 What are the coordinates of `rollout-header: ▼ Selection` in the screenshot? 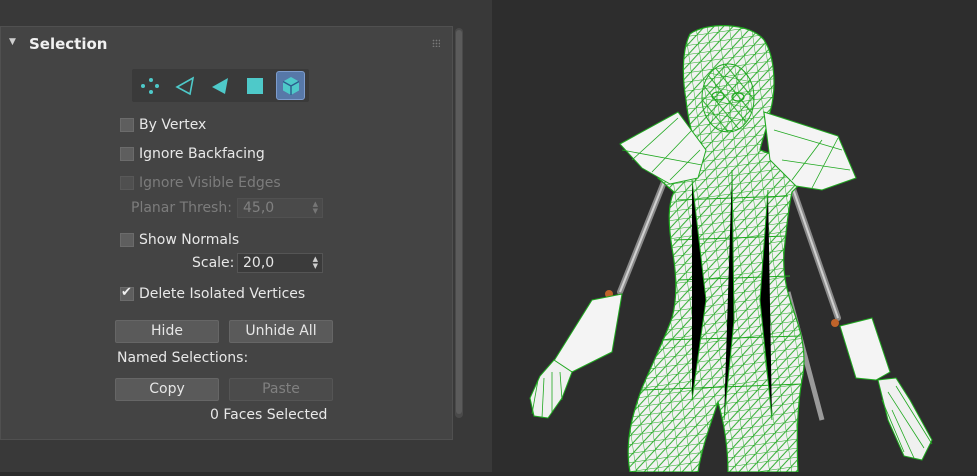 It's located at (226, 44).